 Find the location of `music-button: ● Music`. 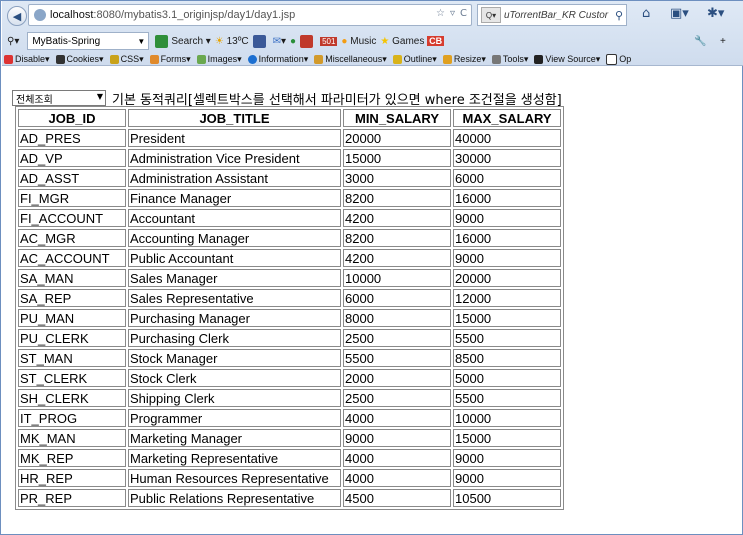

music-button: ● Music is located at coordinates (358, 41).